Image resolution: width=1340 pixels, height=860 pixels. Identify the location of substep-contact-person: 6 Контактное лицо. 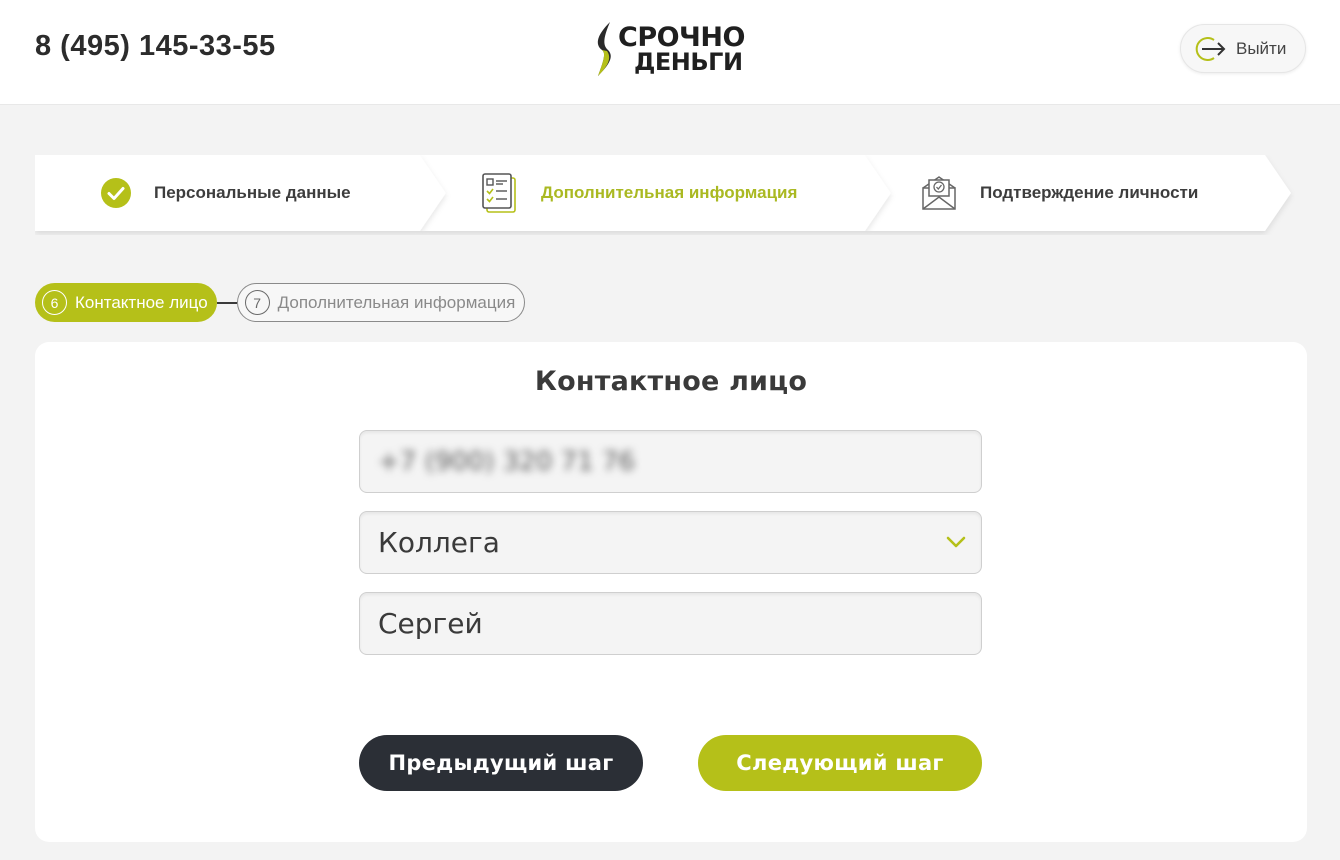
(126, 302).